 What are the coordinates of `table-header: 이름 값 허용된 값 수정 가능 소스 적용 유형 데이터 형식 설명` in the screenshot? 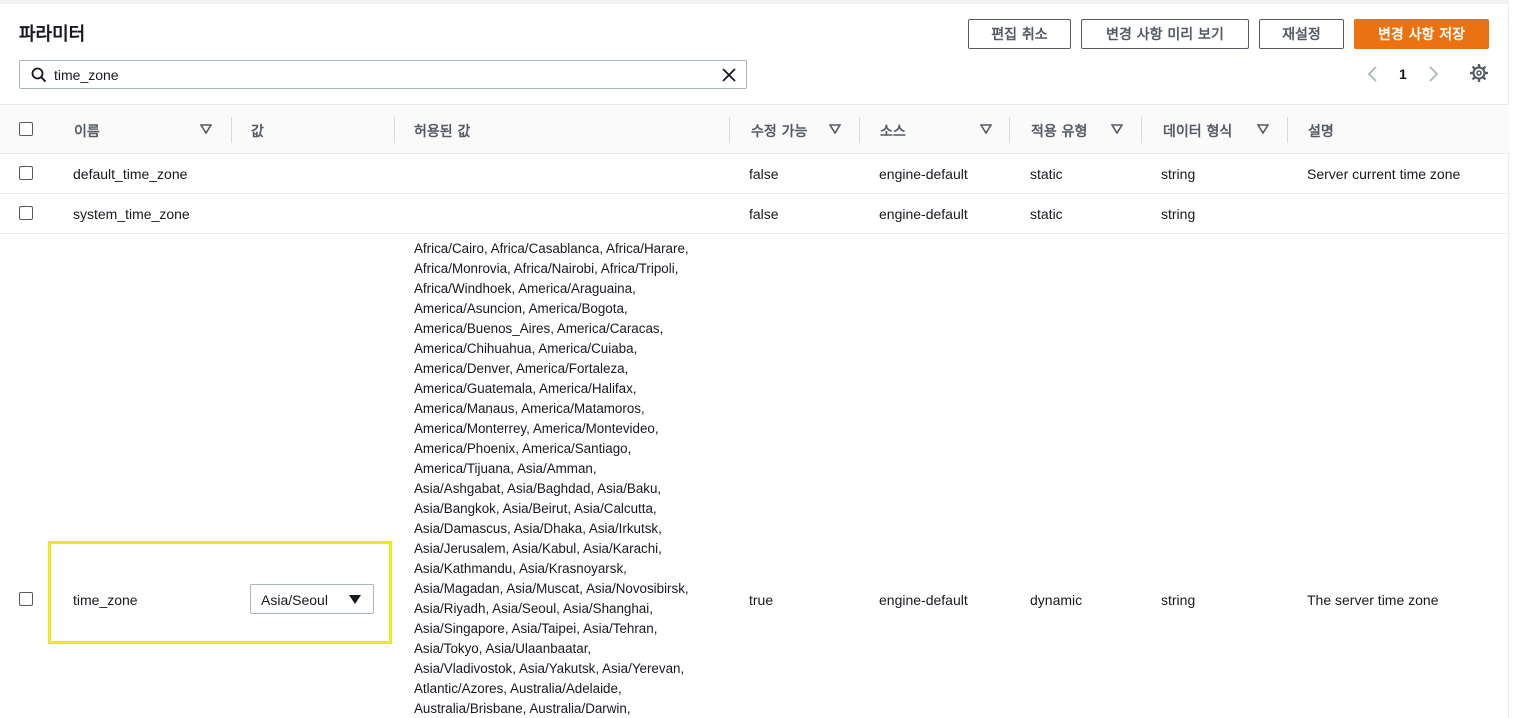 It's located at (754, 129).